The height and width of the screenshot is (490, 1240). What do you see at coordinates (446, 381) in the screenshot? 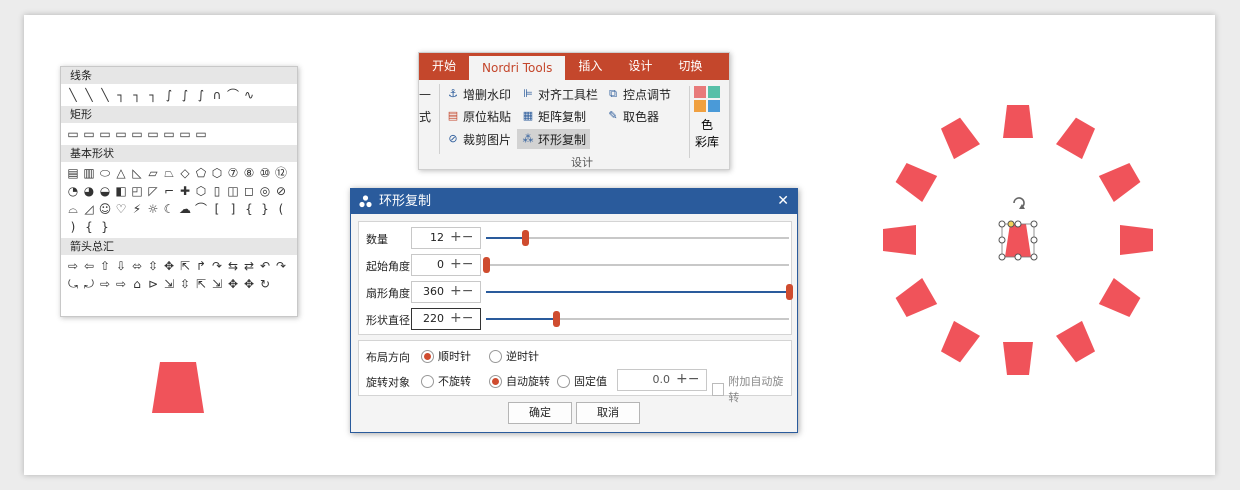
I see `no-rotate-radio: 不旋转` at bounding box center [446, 381].